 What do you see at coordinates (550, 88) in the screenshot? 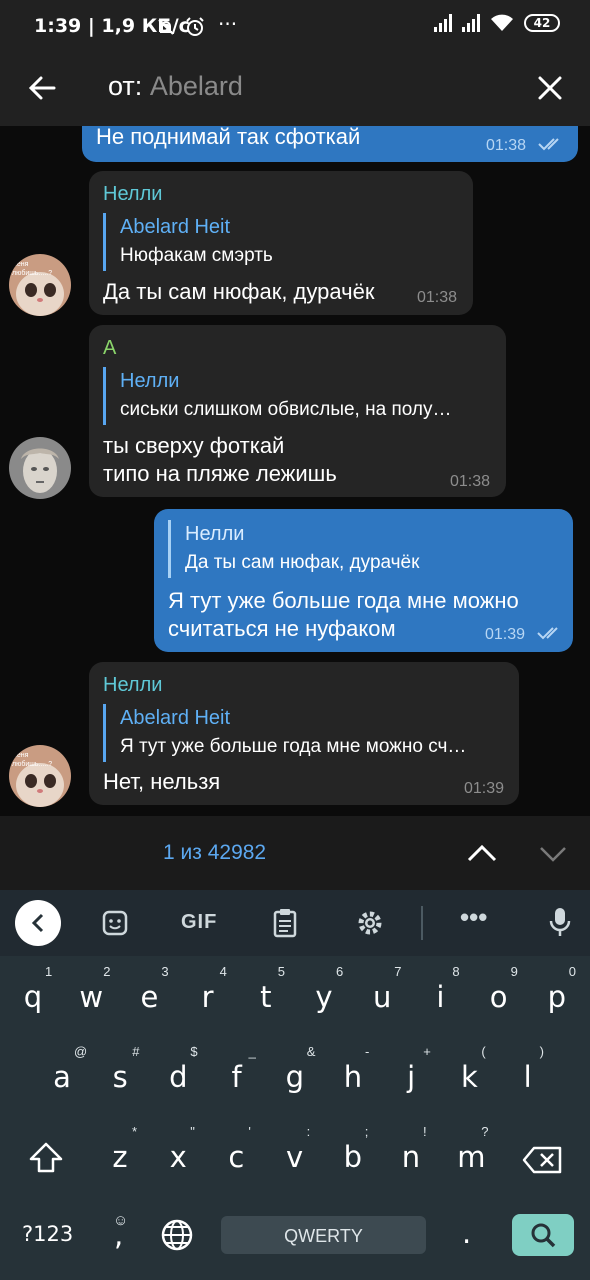
I see `close-icon` at bounding box center [550, 88].